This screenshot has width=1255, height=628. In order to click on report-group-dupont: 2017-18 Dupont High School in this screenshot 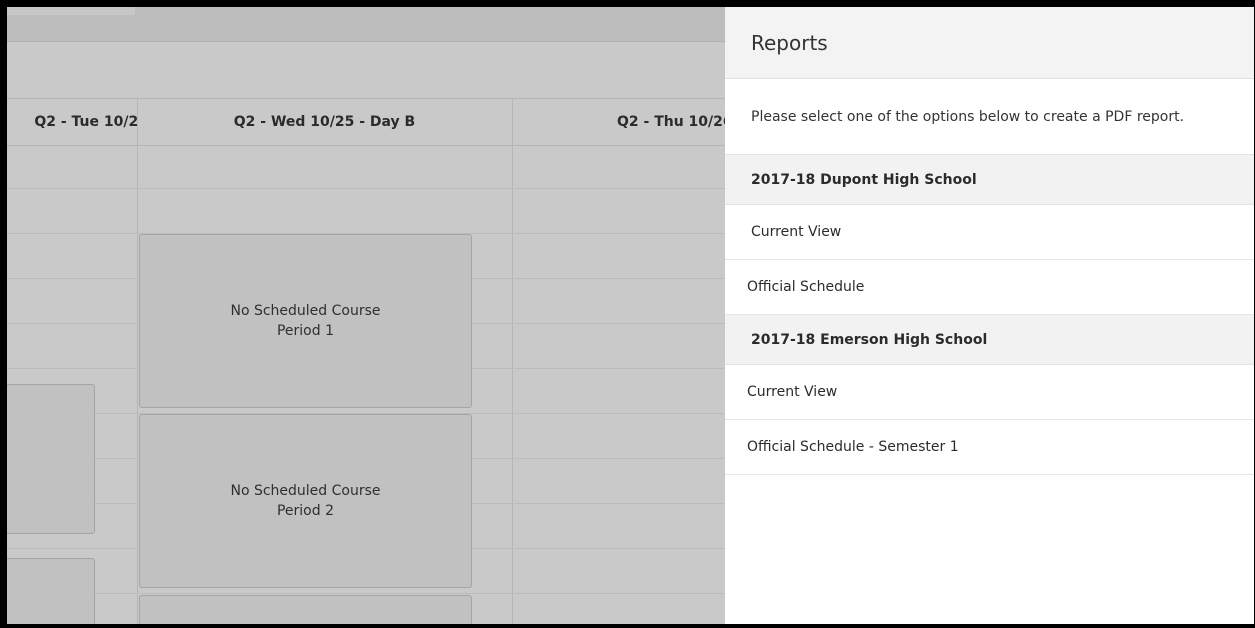, I will do `click(989, 180)`.